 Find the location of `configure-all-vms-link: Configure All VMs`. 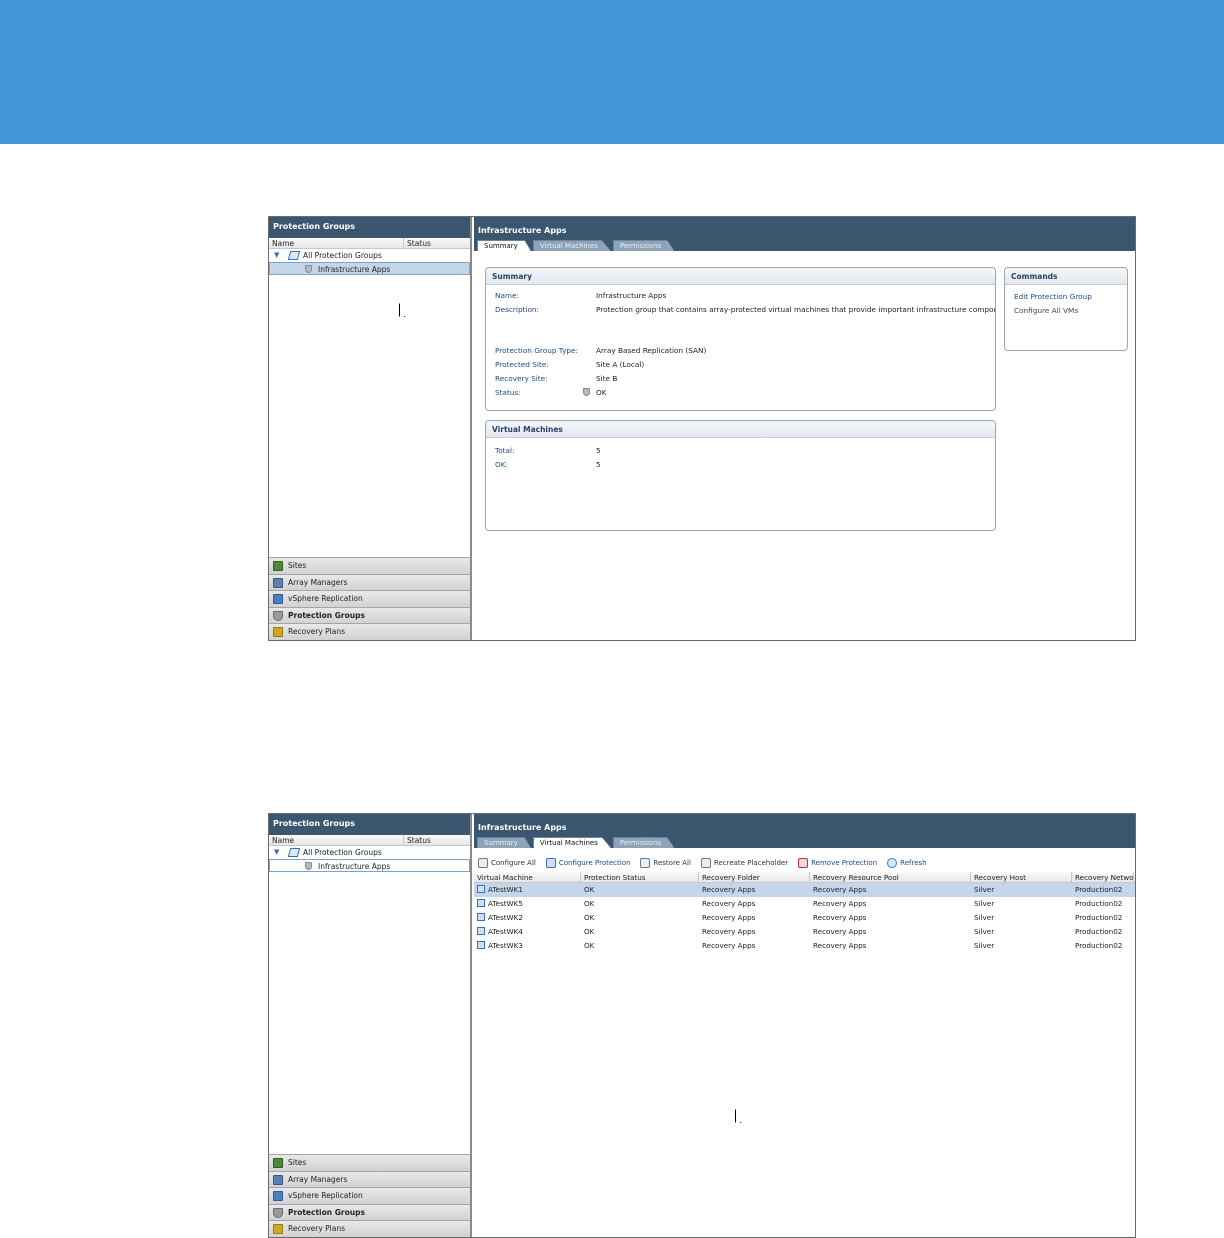

configure-all-vms-link: Configure All VMs is located at coordinates (1046, 310).